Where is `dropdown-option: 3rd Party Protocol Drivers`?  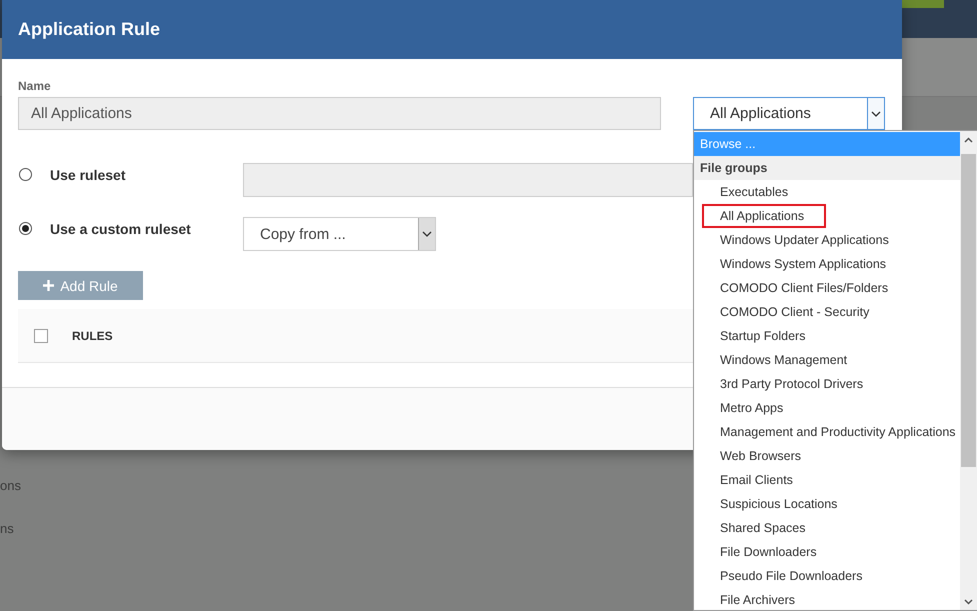
dropdown-option: 3rd Party Protocol Drivers is located at coordinates (827, 384).